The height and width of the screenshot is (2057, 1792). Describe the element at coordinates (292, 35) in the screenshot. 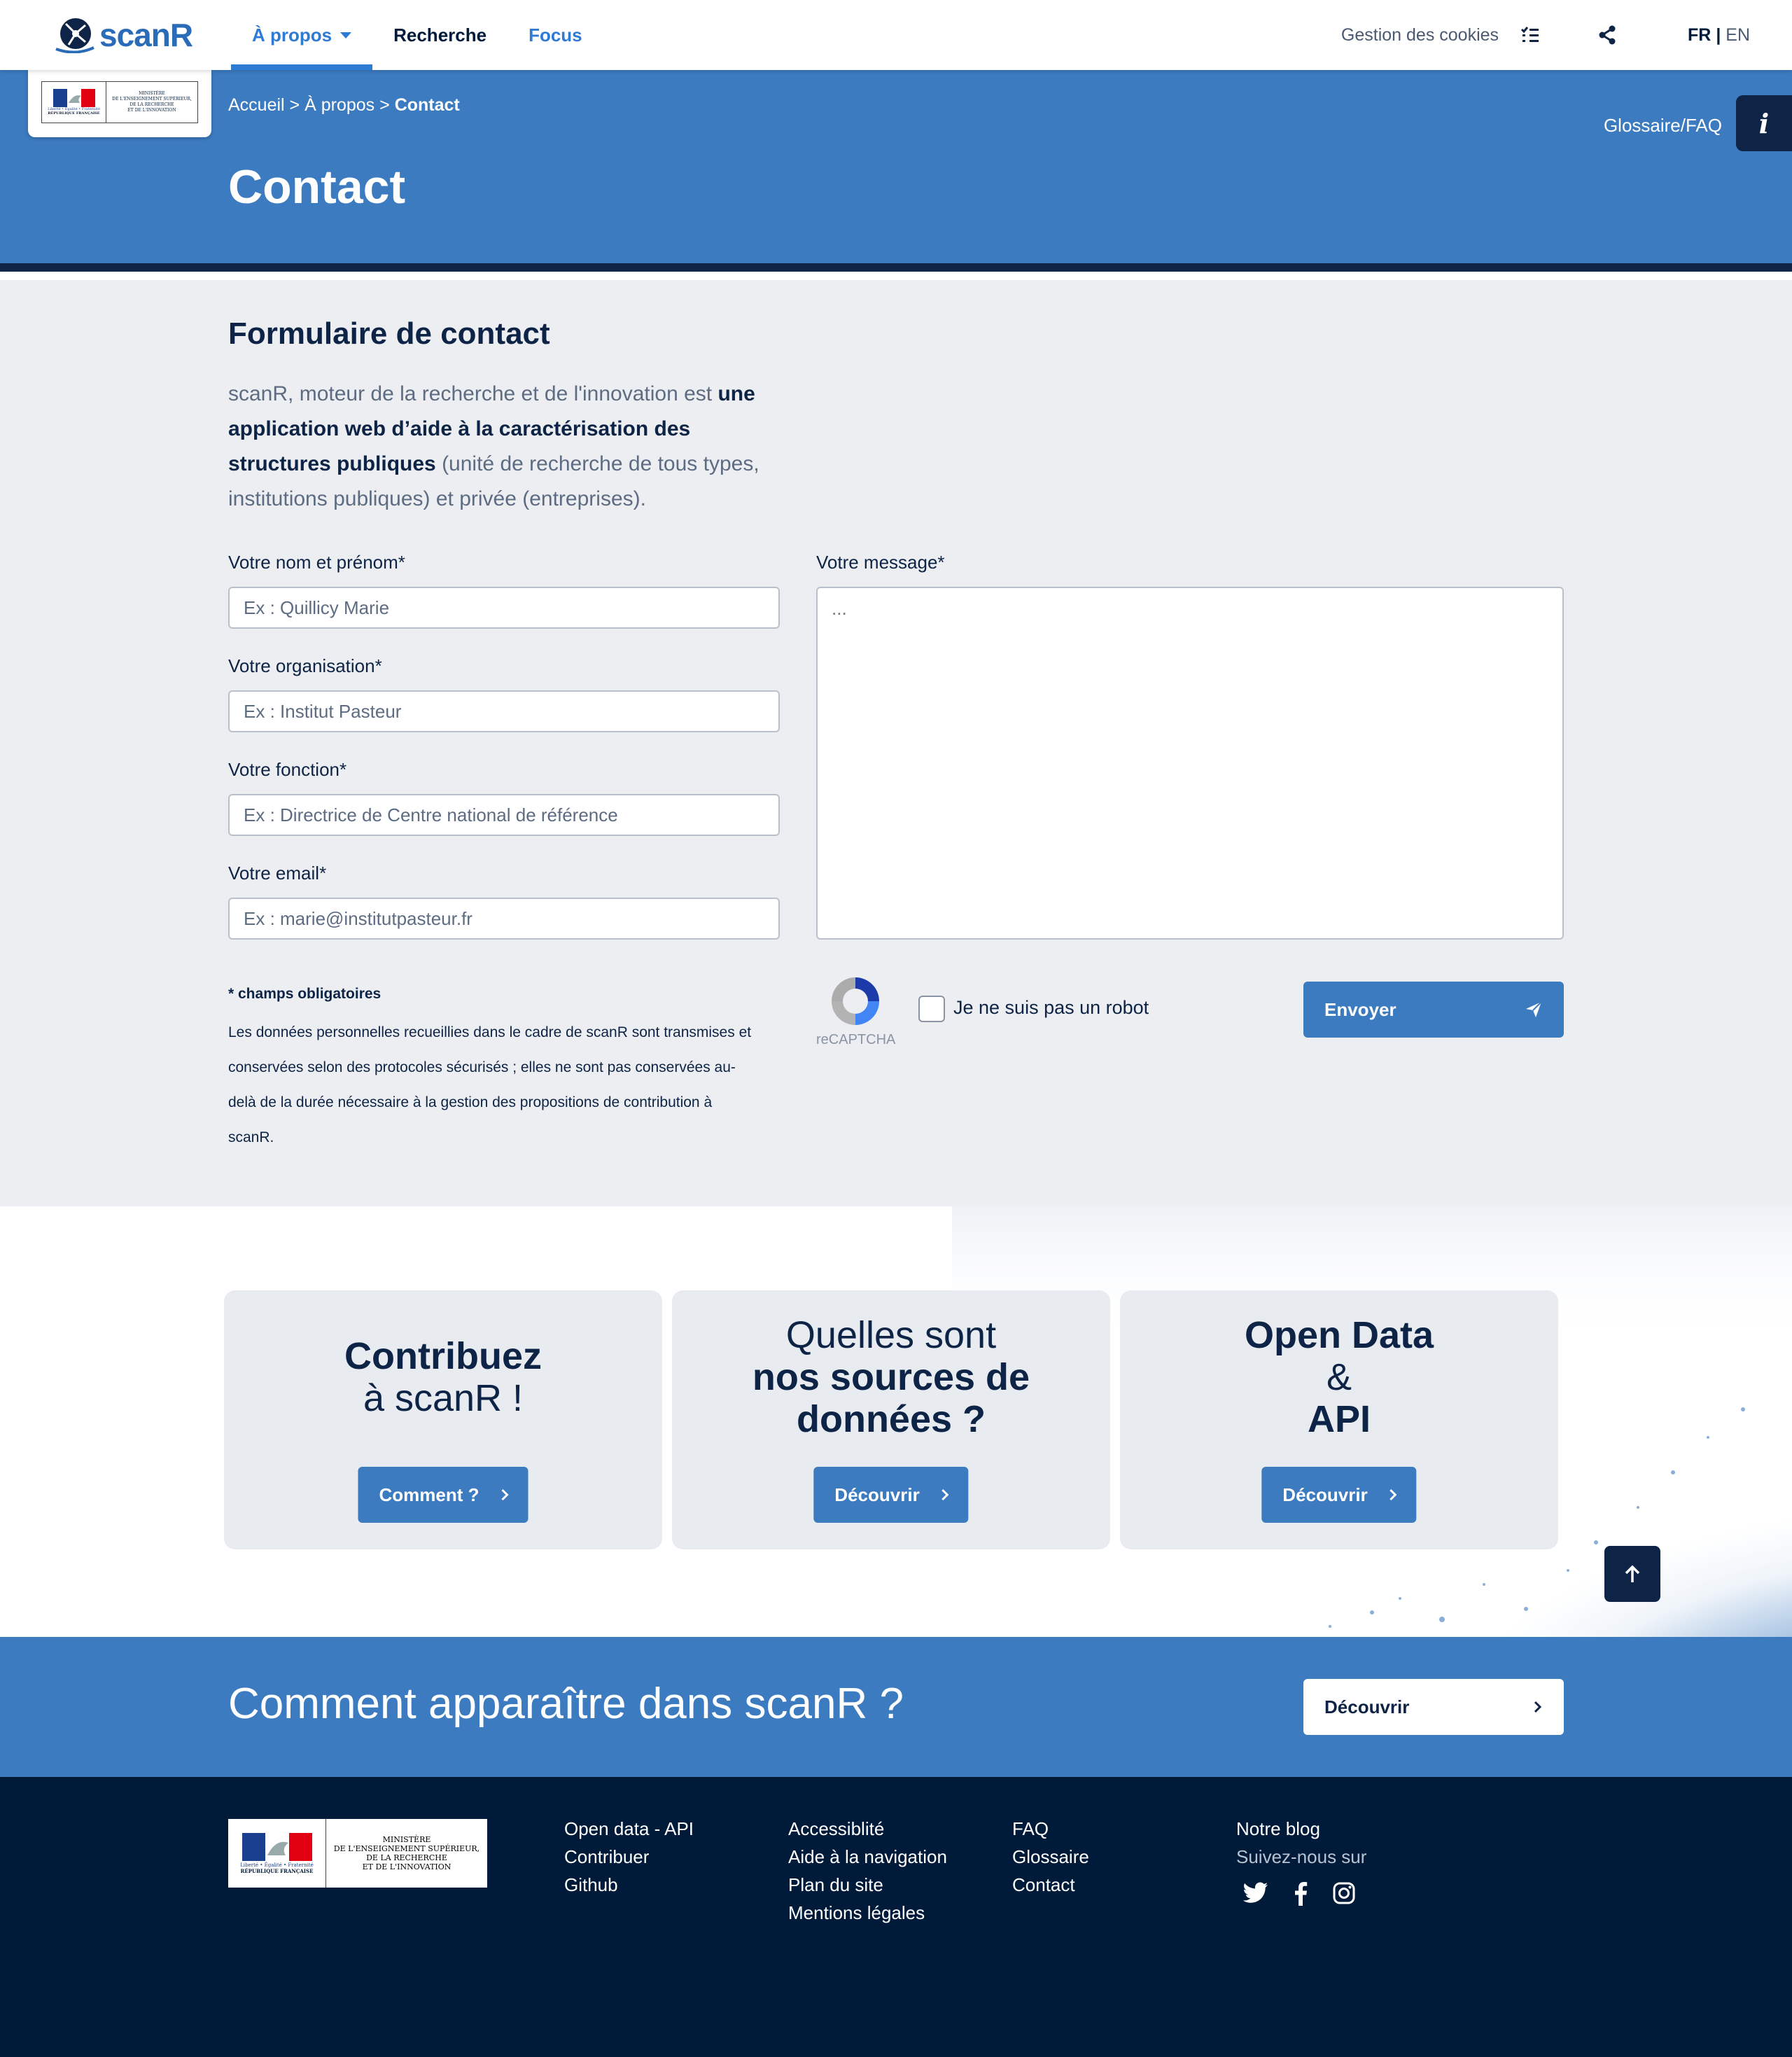

I see `nav-about-label: À propos` at that location.